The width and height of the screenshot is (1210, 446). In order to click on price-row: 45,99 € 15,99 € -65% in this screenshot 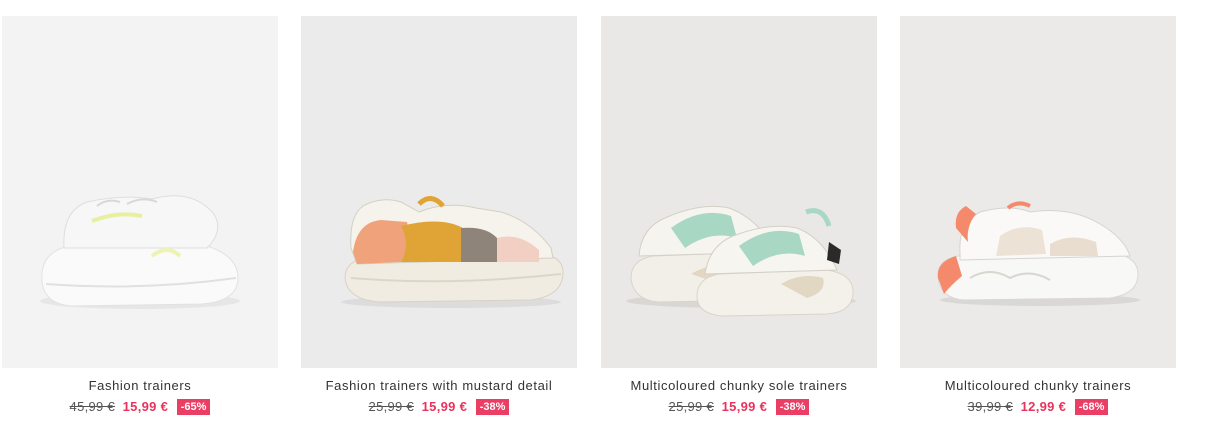, I will do `click(140, 407)`.